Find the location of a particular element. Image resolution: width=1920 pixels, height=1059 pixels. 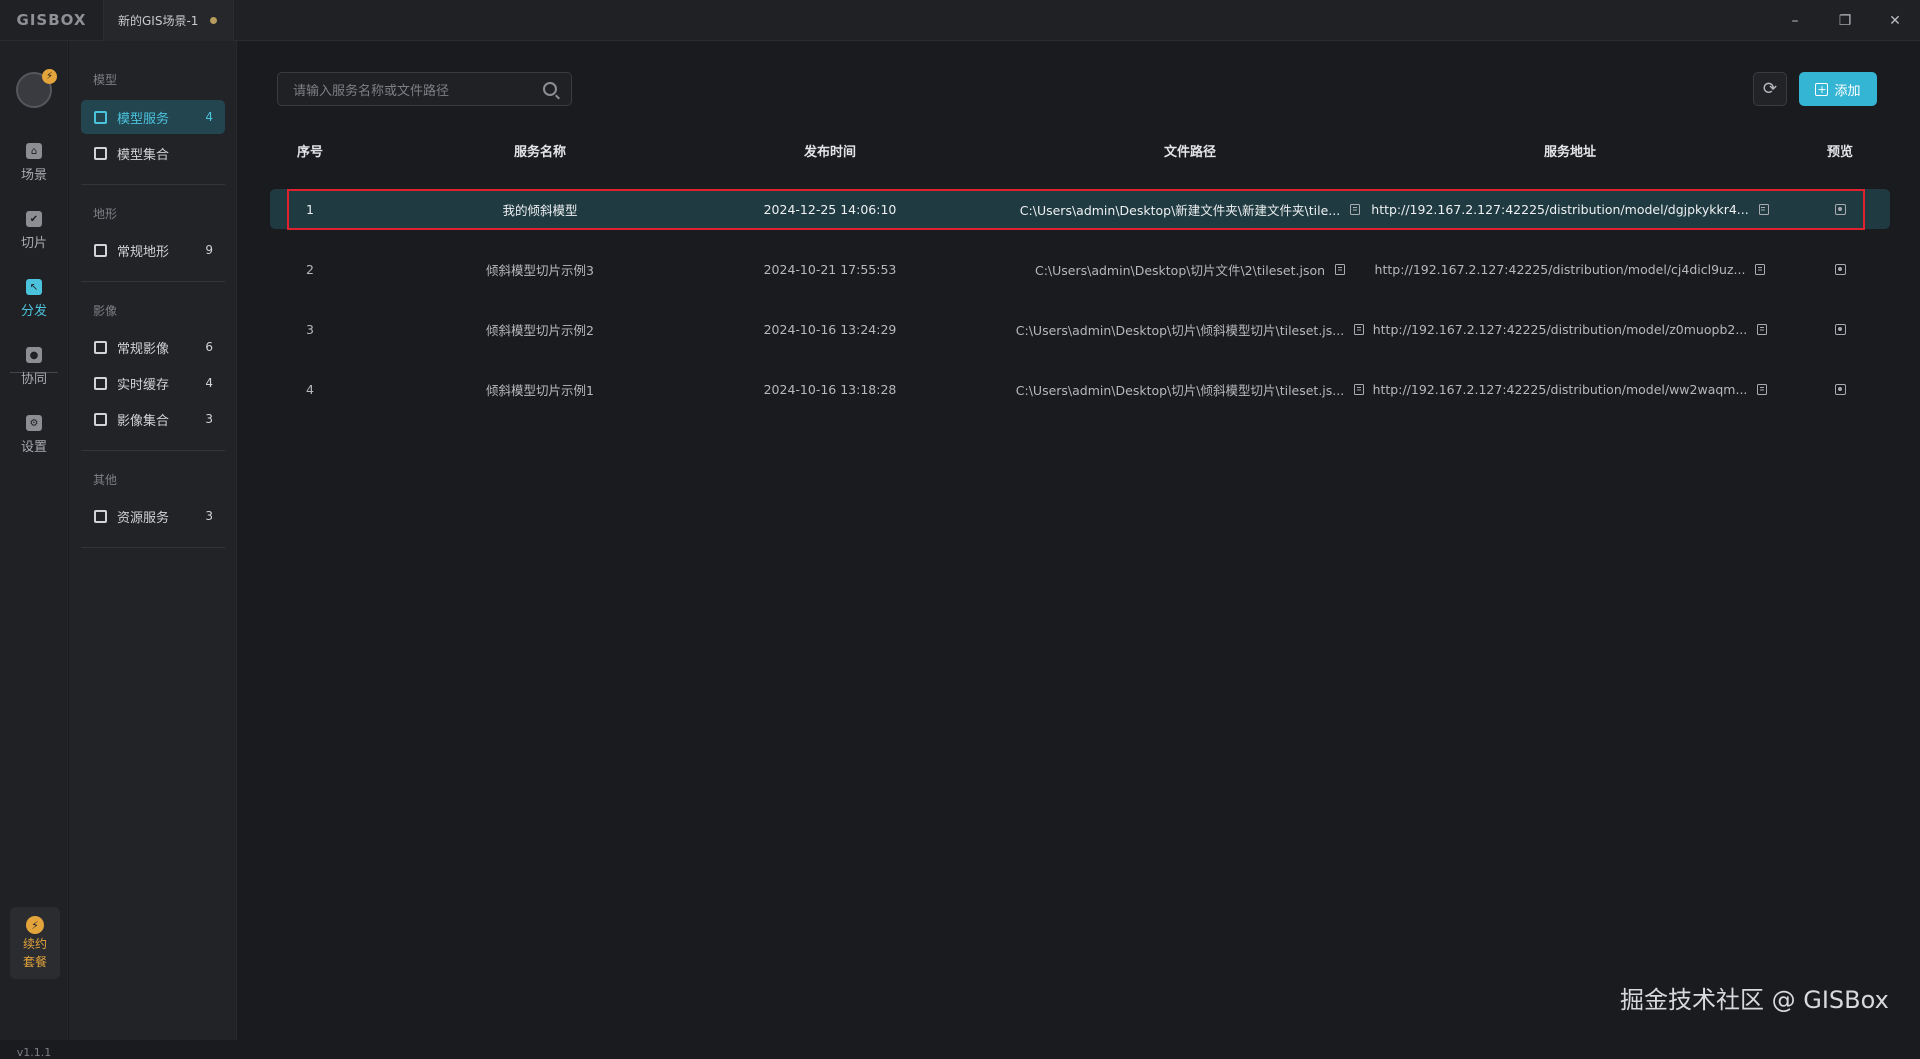

nav-item-count: 9 is located at coordinates (209, 250).